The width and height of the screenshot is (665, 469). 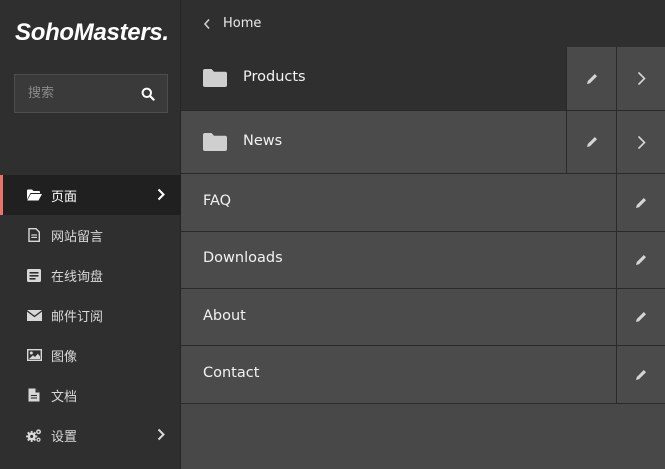 What do you see at coordinates (217, 201) in the screenshot?
I see `page-row-label: FAQ` at bounding box center [217, 201].